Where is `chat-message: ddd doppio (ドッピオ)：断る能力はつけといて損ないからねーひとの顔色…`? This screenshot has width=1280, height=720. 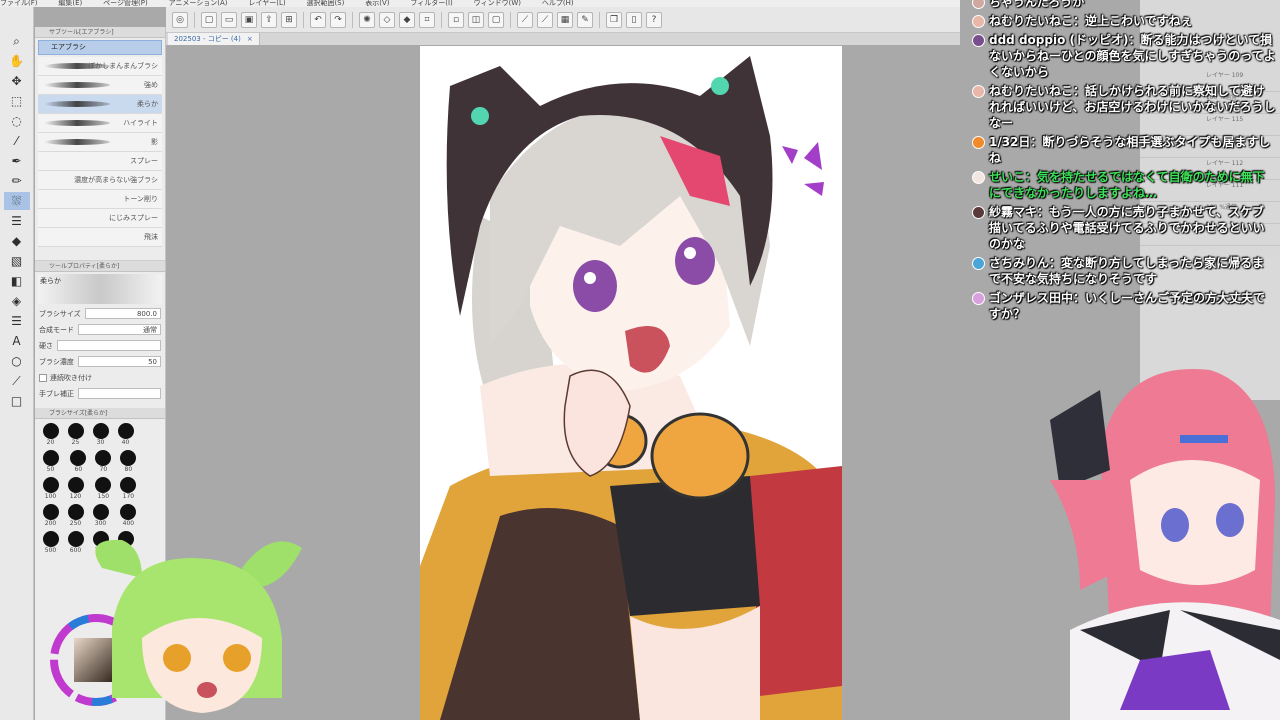
chat-message: ddd doppio (ドッピオ)：断る能力はつけといて損ないからねーひとの顔色… is located at coordinates (1124, 56).